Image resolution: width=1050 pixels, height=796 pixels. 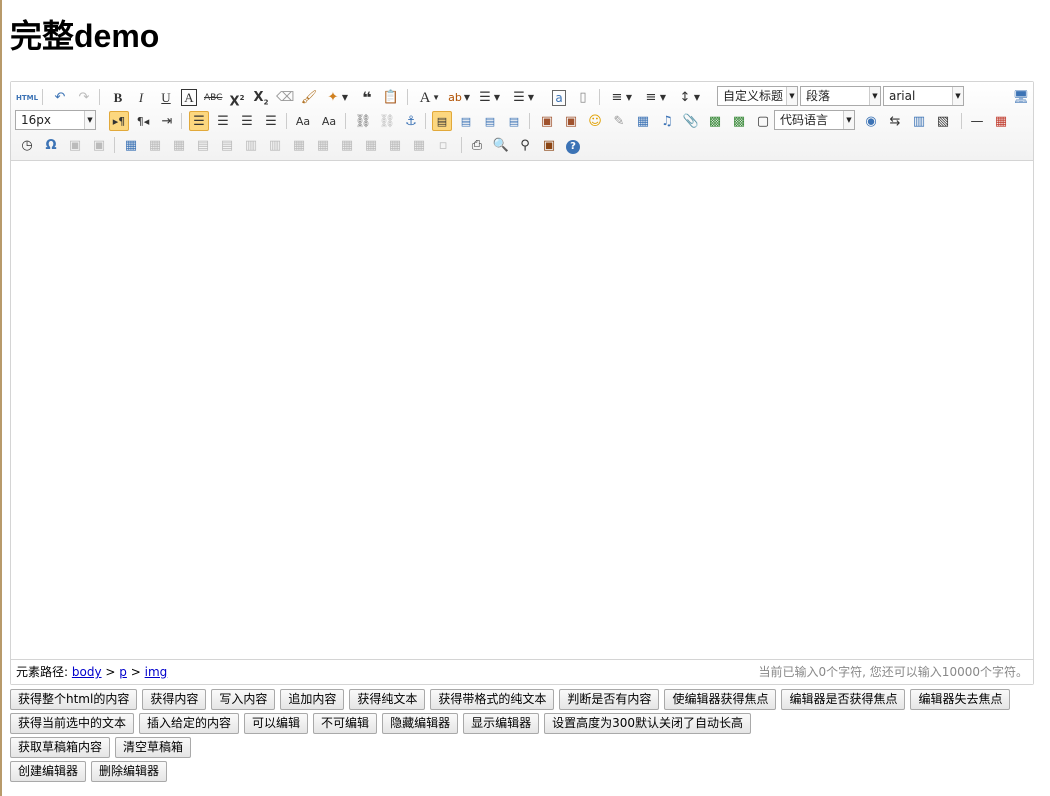 What do you see at coordinates (271, 121) in the screenshot?
I see `align-justify-icon: ☰` at bounding box center [271, 121].